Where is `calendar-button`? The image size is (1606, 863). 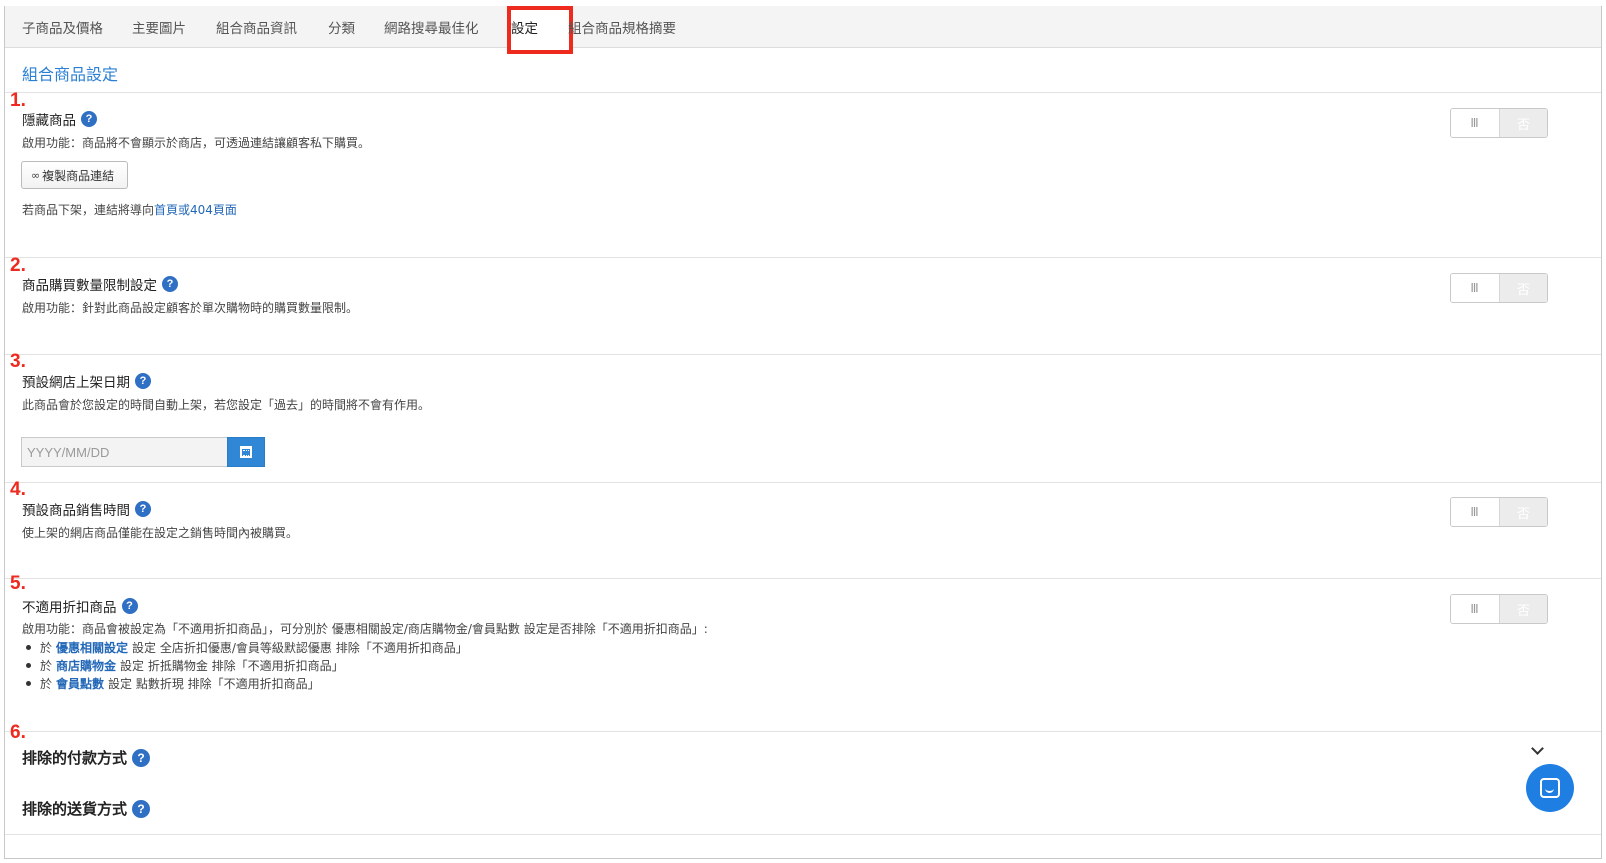
calendar-button is located at coordinates (246, 452).